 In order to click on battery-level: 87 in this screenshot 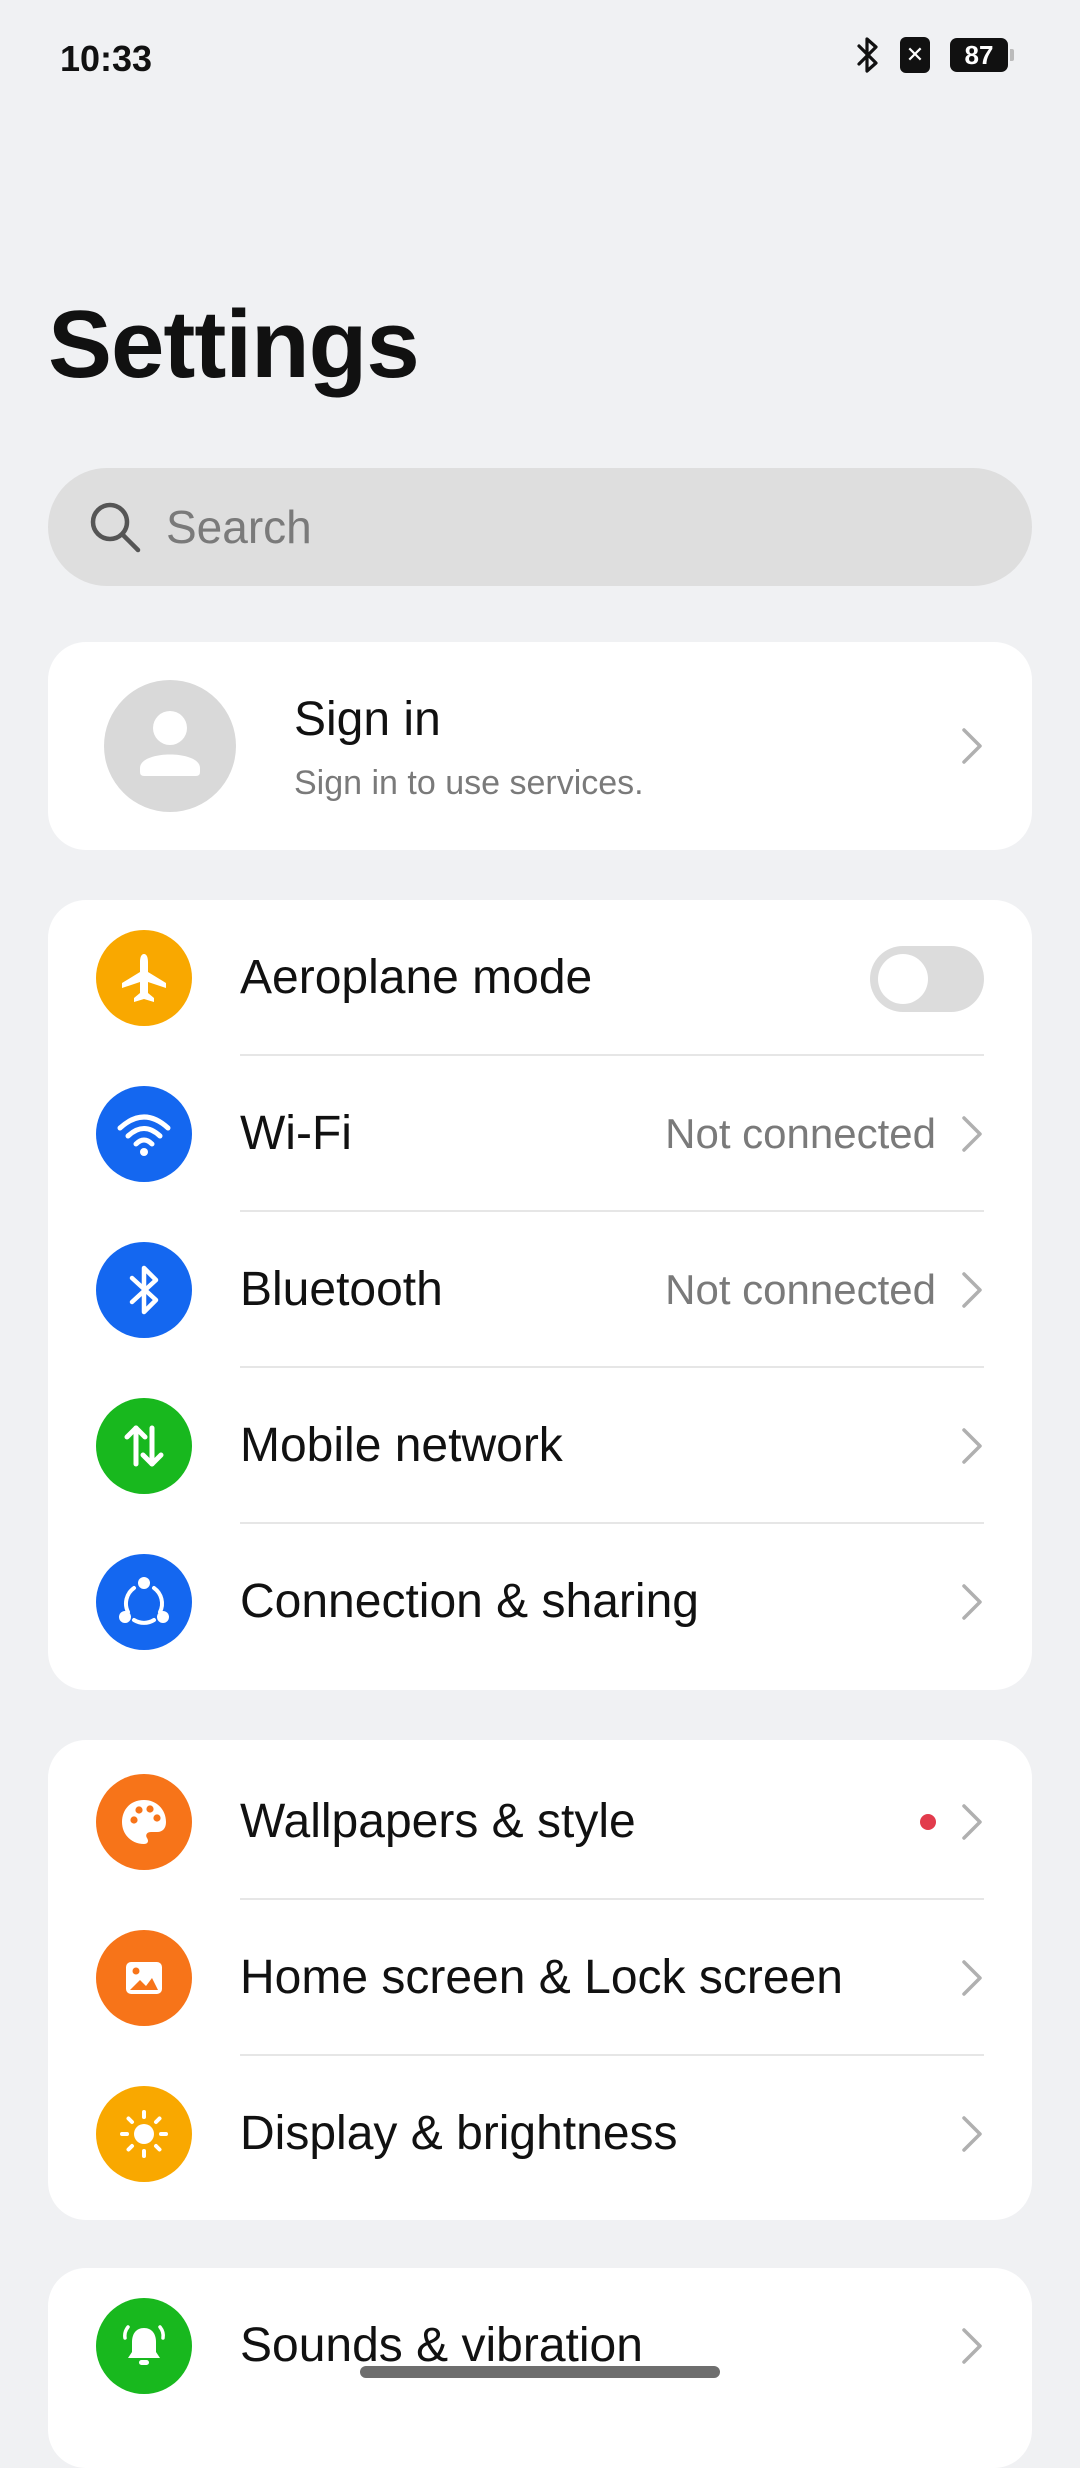, I will do `click(979, 54)`.